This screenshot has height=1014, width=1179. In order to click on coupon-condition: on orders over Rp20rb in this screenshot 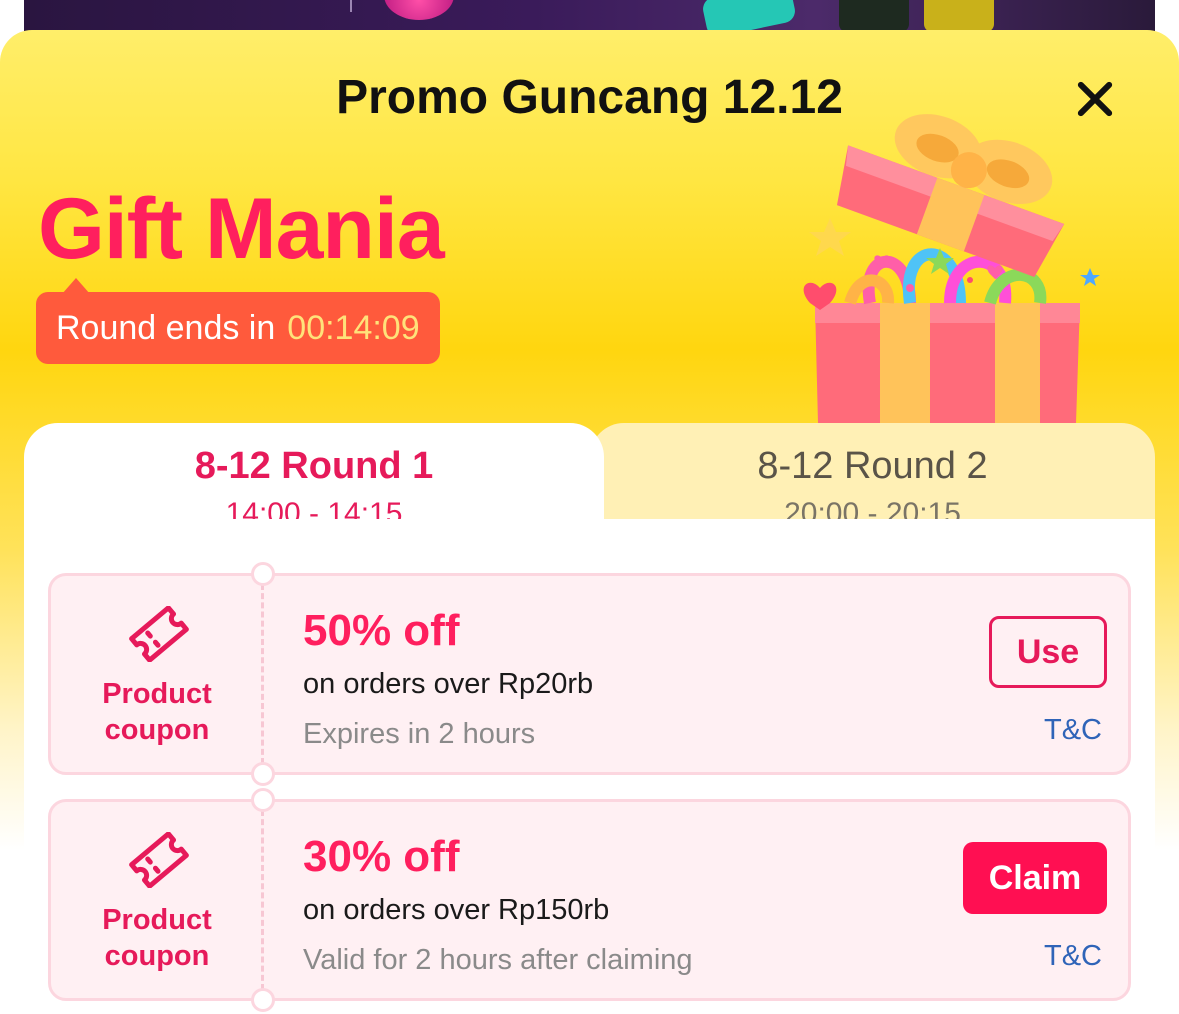, I will do `click(448, 684)`.